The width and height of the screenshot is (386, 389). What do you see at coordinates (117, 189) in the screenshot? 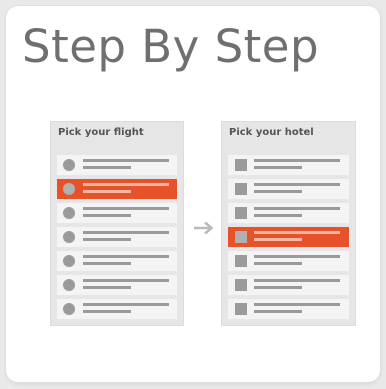
I see `flight-list-item-selected` at bounding box center [117, 189].